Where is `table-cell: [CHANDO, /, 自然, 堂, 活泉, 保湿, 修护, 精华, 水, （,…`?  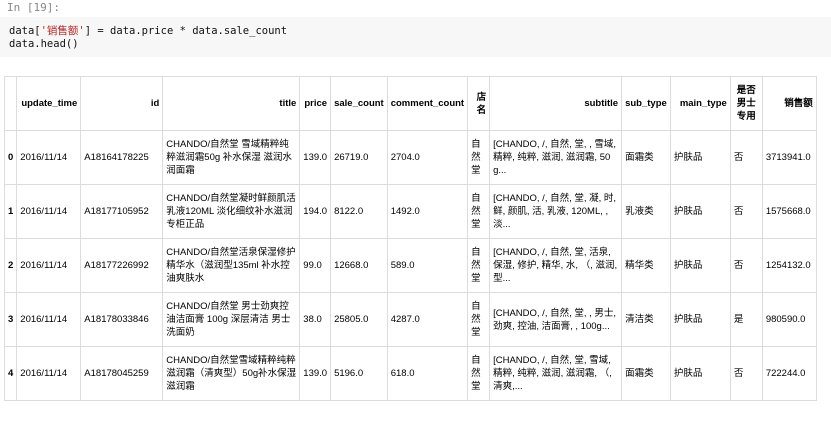
table-cell: [CHANDO, /, 自然, 堂, 活泉, 保湿, 修护, 精华, 水, （,… is located at coordinates (556, 265).